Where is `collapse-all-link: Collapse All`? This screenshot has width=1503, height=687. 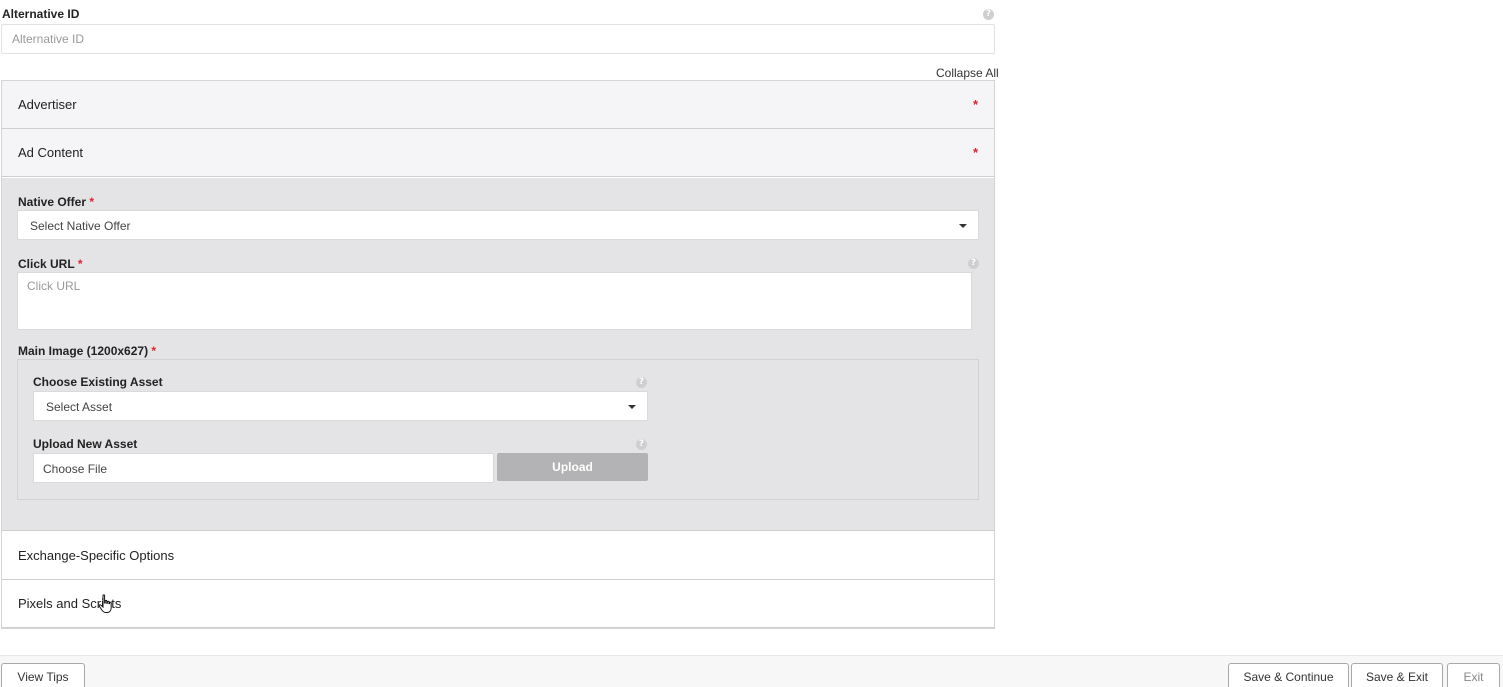 collapse-all-link: Collapse All is located at coordinates (967, 73).